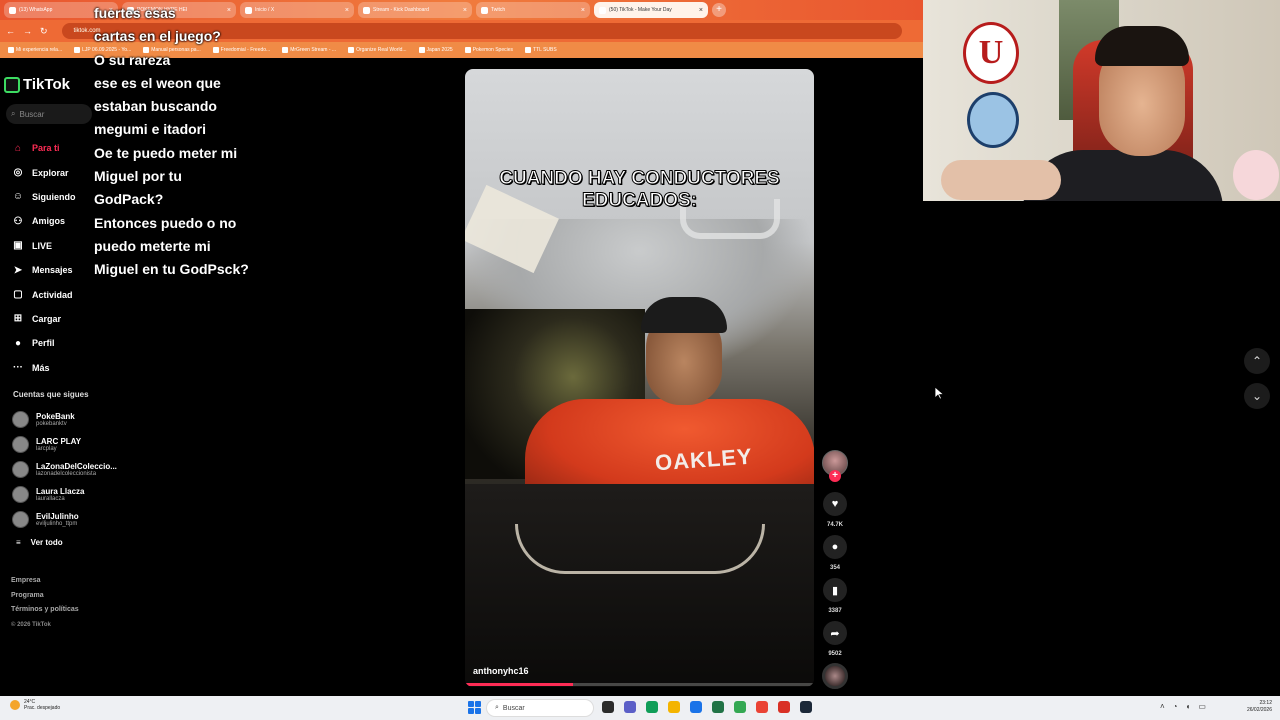 This screenshot has height=720, width=1280. What do you see at coordinates (435, 50) in the screenshot?
I see `bookmark-item: Japan 2025` at bounding box center [435, 50].